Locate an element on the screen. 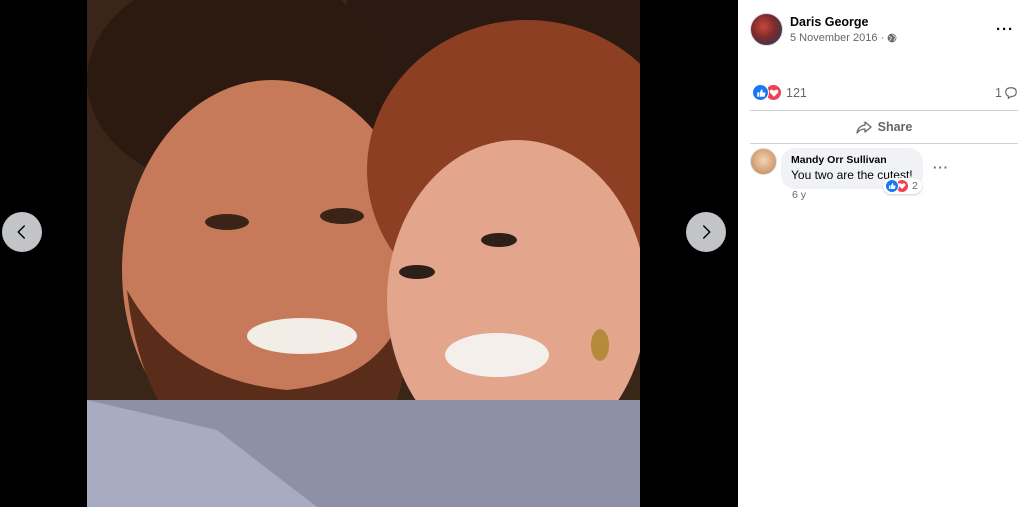 Image resolution: width=1024 pixels, height=507 pixels. share-button: Share is located at coordinates (884, 127).